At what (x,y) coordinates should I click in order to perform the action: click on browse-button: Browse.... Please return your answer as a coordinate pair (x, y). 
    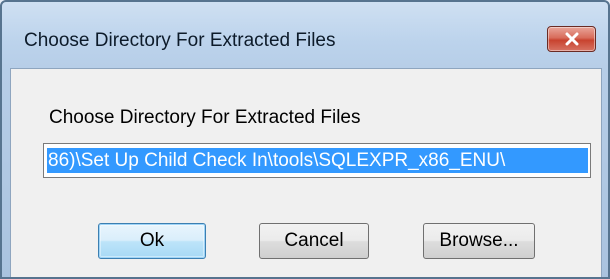
    Looking at the image, I should click on (479, 241).